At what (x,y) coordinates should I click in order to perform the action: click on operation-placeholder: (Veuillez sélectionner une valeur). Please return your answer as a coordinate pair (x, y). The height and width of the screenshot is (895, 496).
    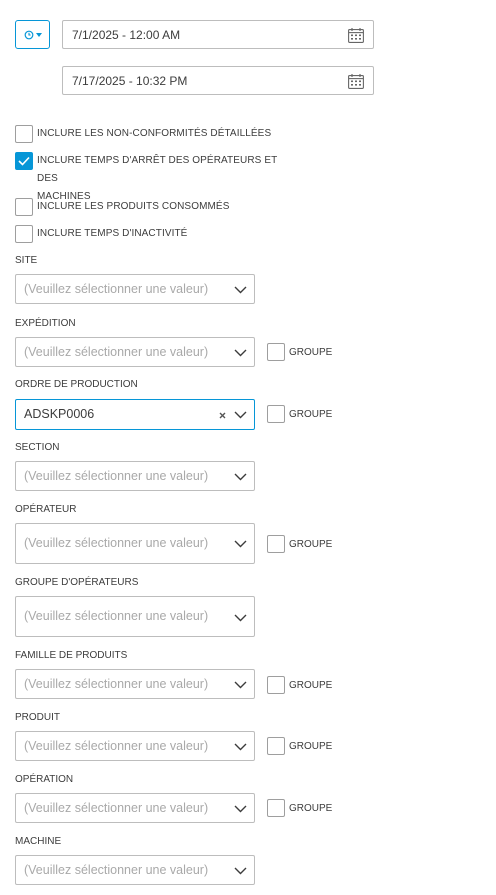
    Looking at the image, I should click on (116, 808).